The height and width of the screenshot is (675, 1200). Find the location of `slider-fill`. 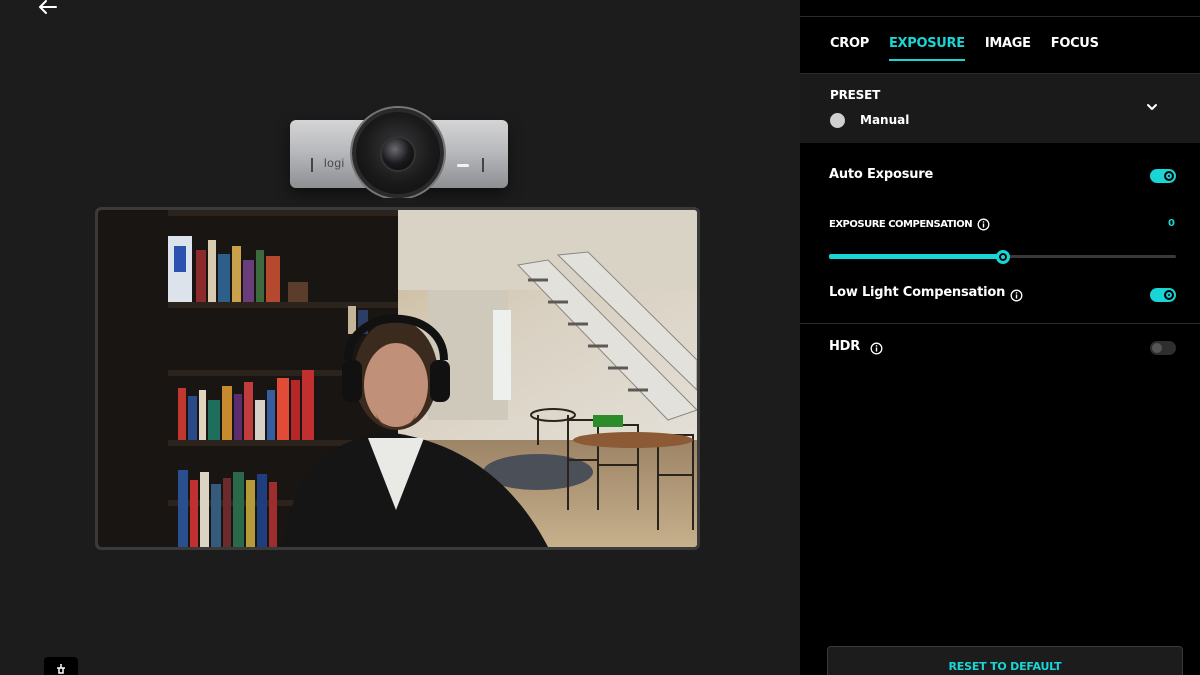

slider-fill is located at coordinates (916, 256).